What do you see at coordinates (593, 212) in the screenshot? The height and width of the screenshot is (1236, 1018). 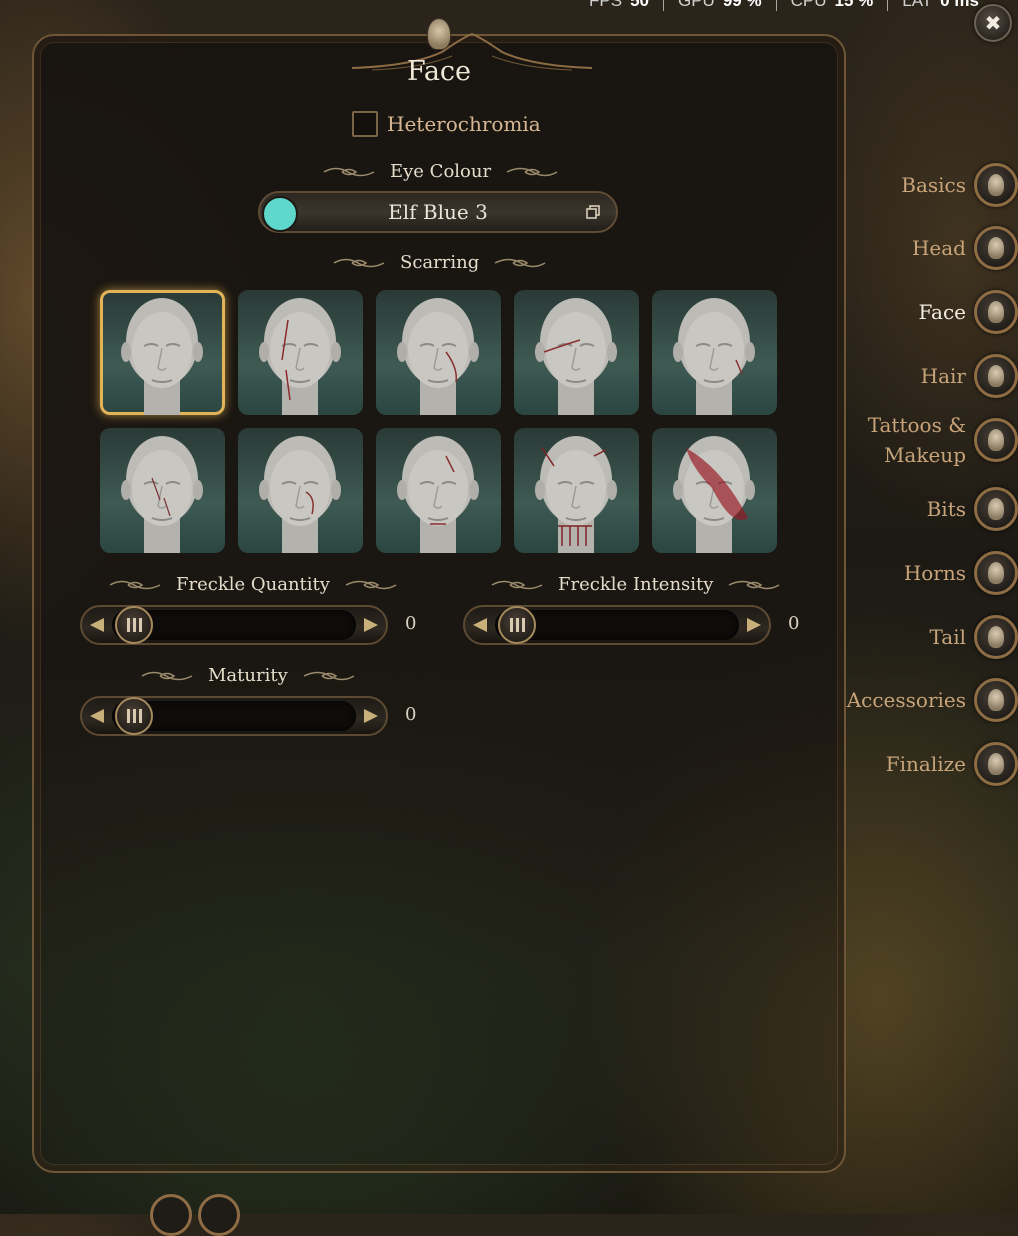 I see `copy-icon` at bounding box center [593, 212].